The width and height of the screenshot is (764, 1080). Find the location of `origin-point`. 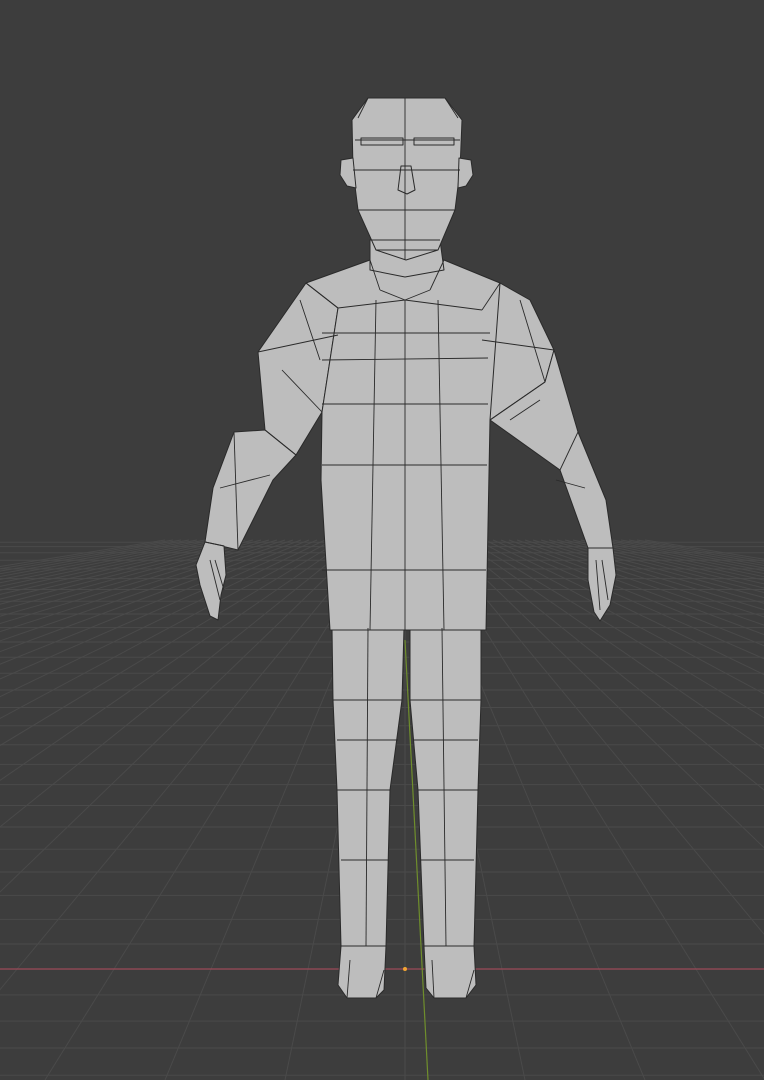

origin-point is located at coordinates (405, 969).